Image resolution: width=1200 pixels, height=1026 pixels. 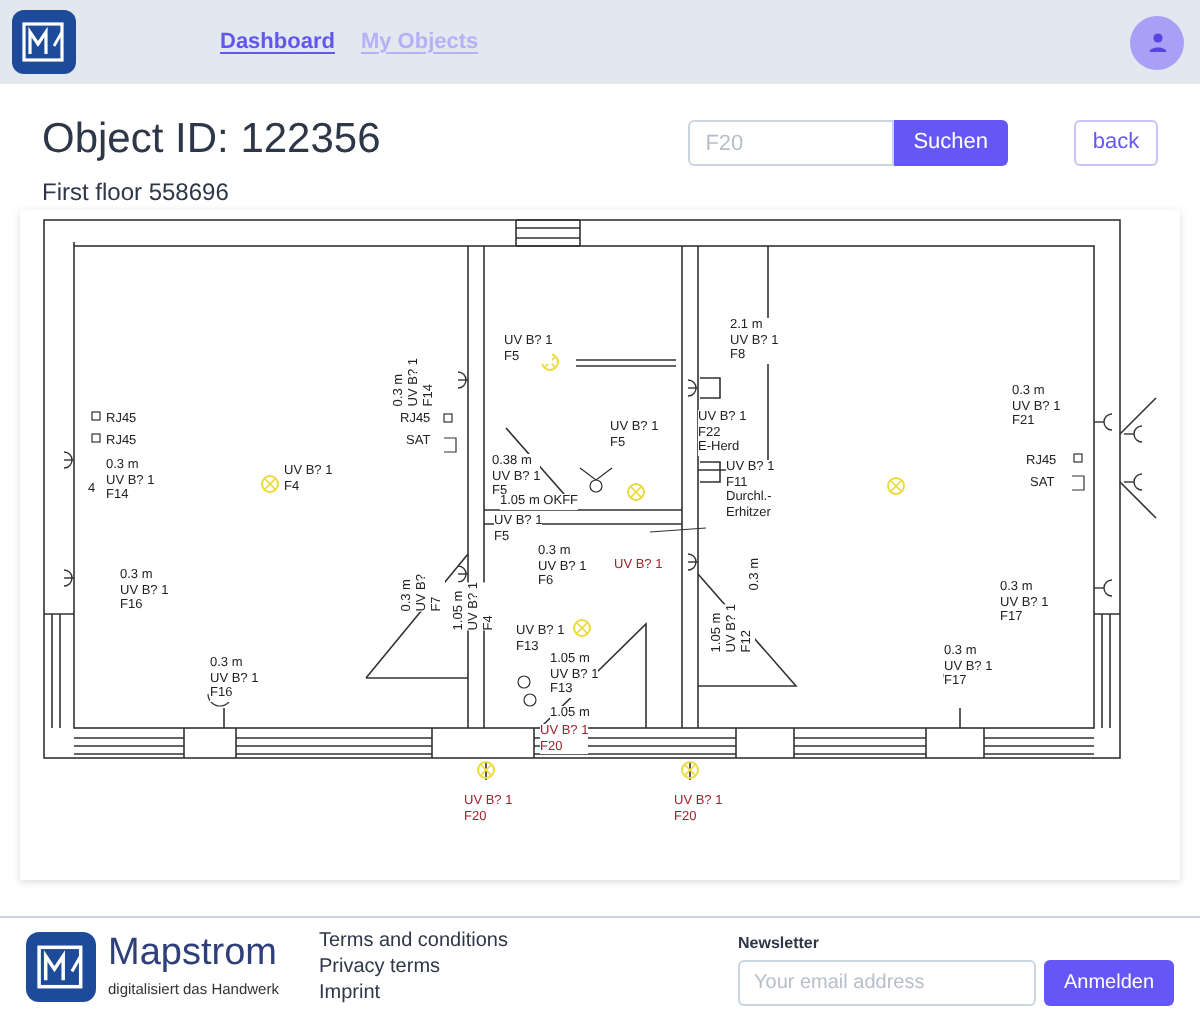 I want to click on footer-link: Terms and conditions, so click(x=413, y=941).